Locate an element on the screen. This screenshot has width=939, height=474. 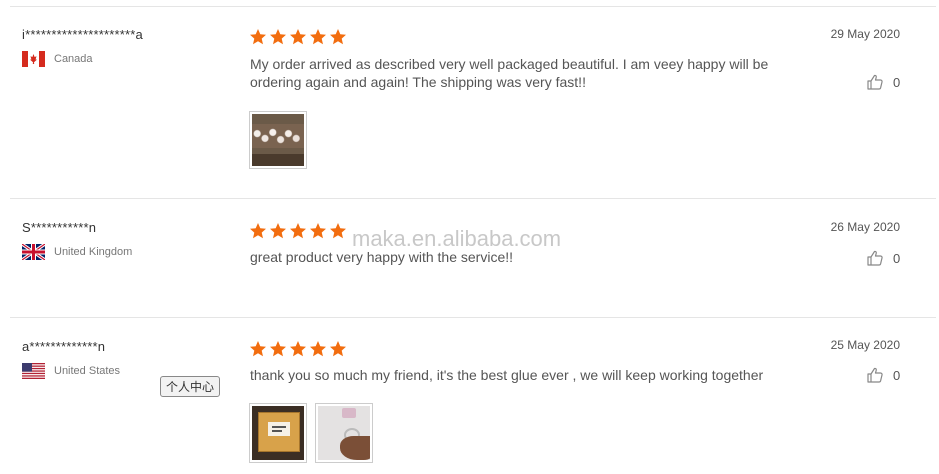
country-name: United Kingdom is located at coordinates (93, 252).